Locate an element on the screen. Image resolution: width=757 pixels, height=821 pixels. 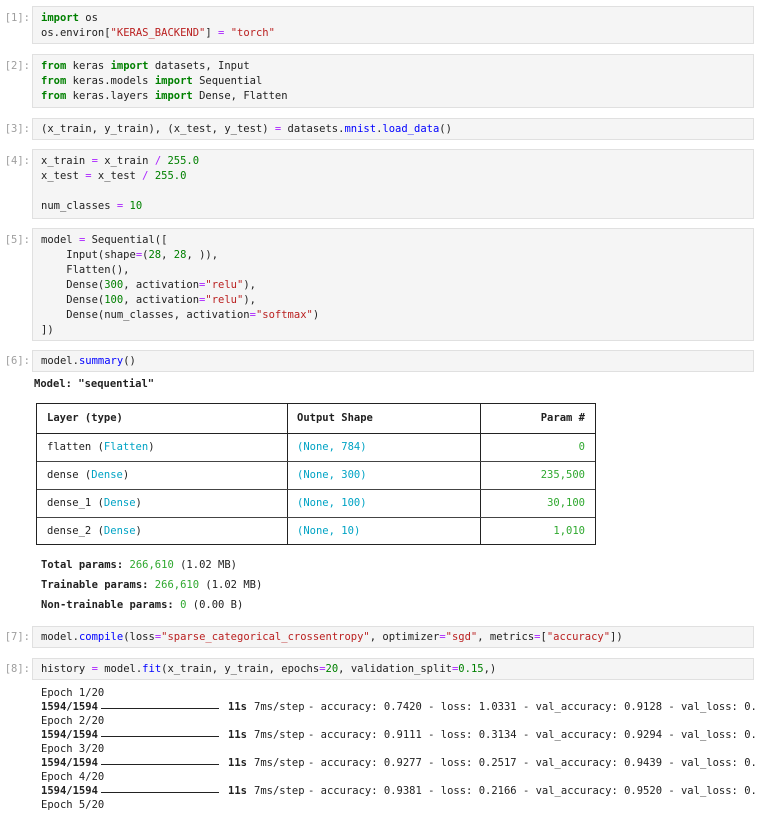
layer-cell: flatten (Flatten) is located at coordinates (101, 447).